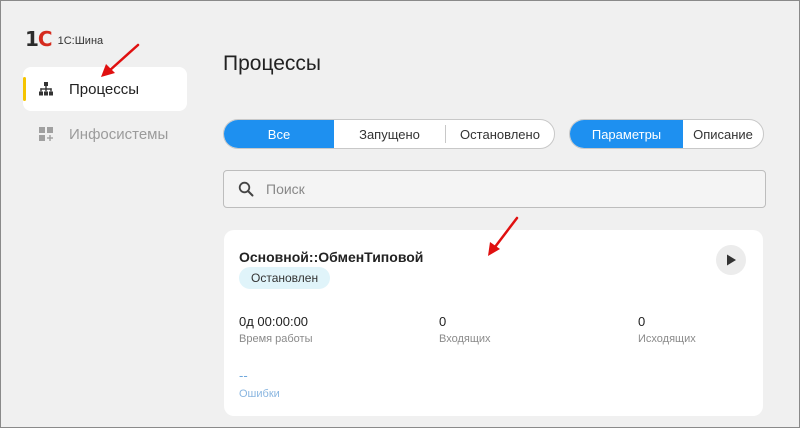 The width and height of the screenshot is (800, 428). Describe the element at coordinates (506, 189) in the screenshot. I see `search-input` at that location.